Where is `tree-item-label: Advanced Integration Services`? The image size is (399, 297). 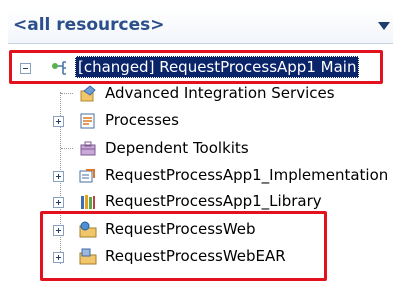
tree-item-label: Advanced Integration Services is located at coordinates (220, 93).